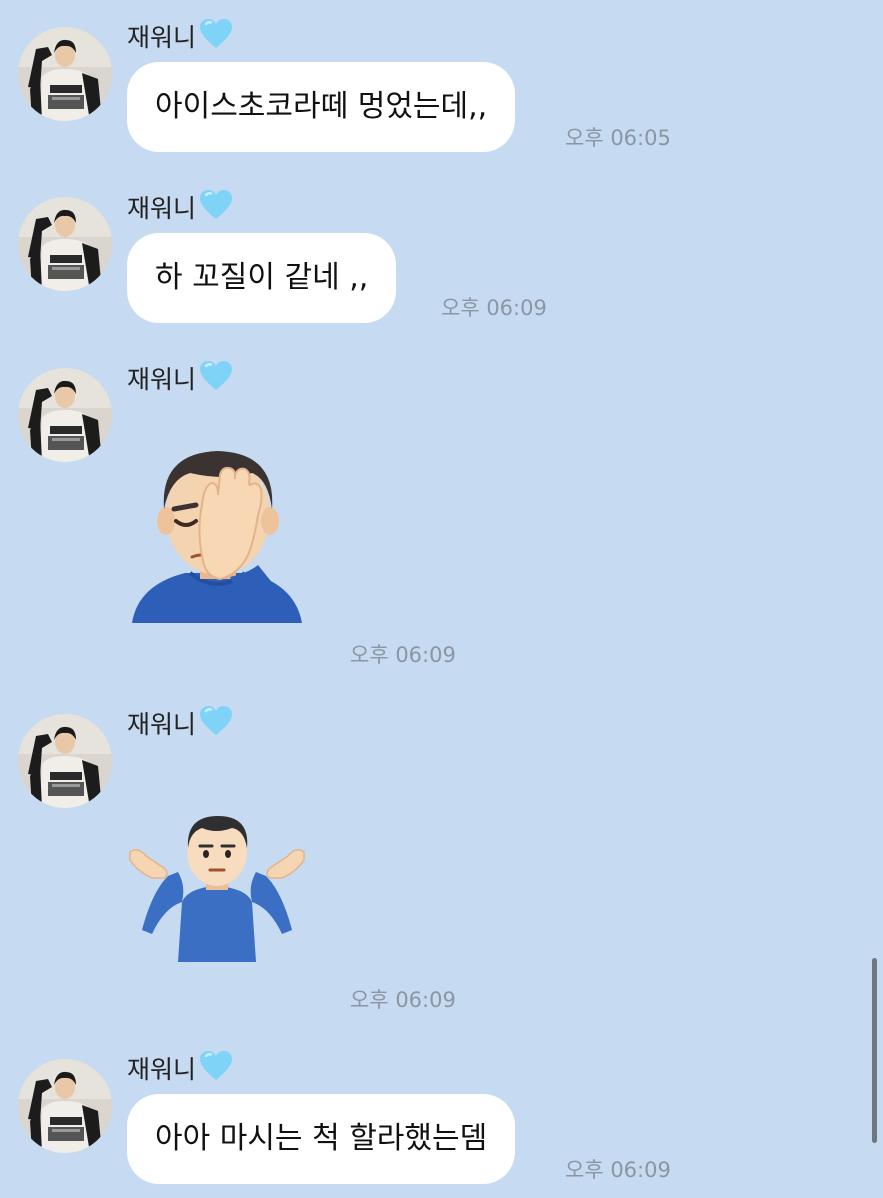 The width and height of the screenshot is (883, 1198). What do you see at coordinates (874, 1050) in the screenshot?
I see `scrollbar` at bounding box center [874, 1050].